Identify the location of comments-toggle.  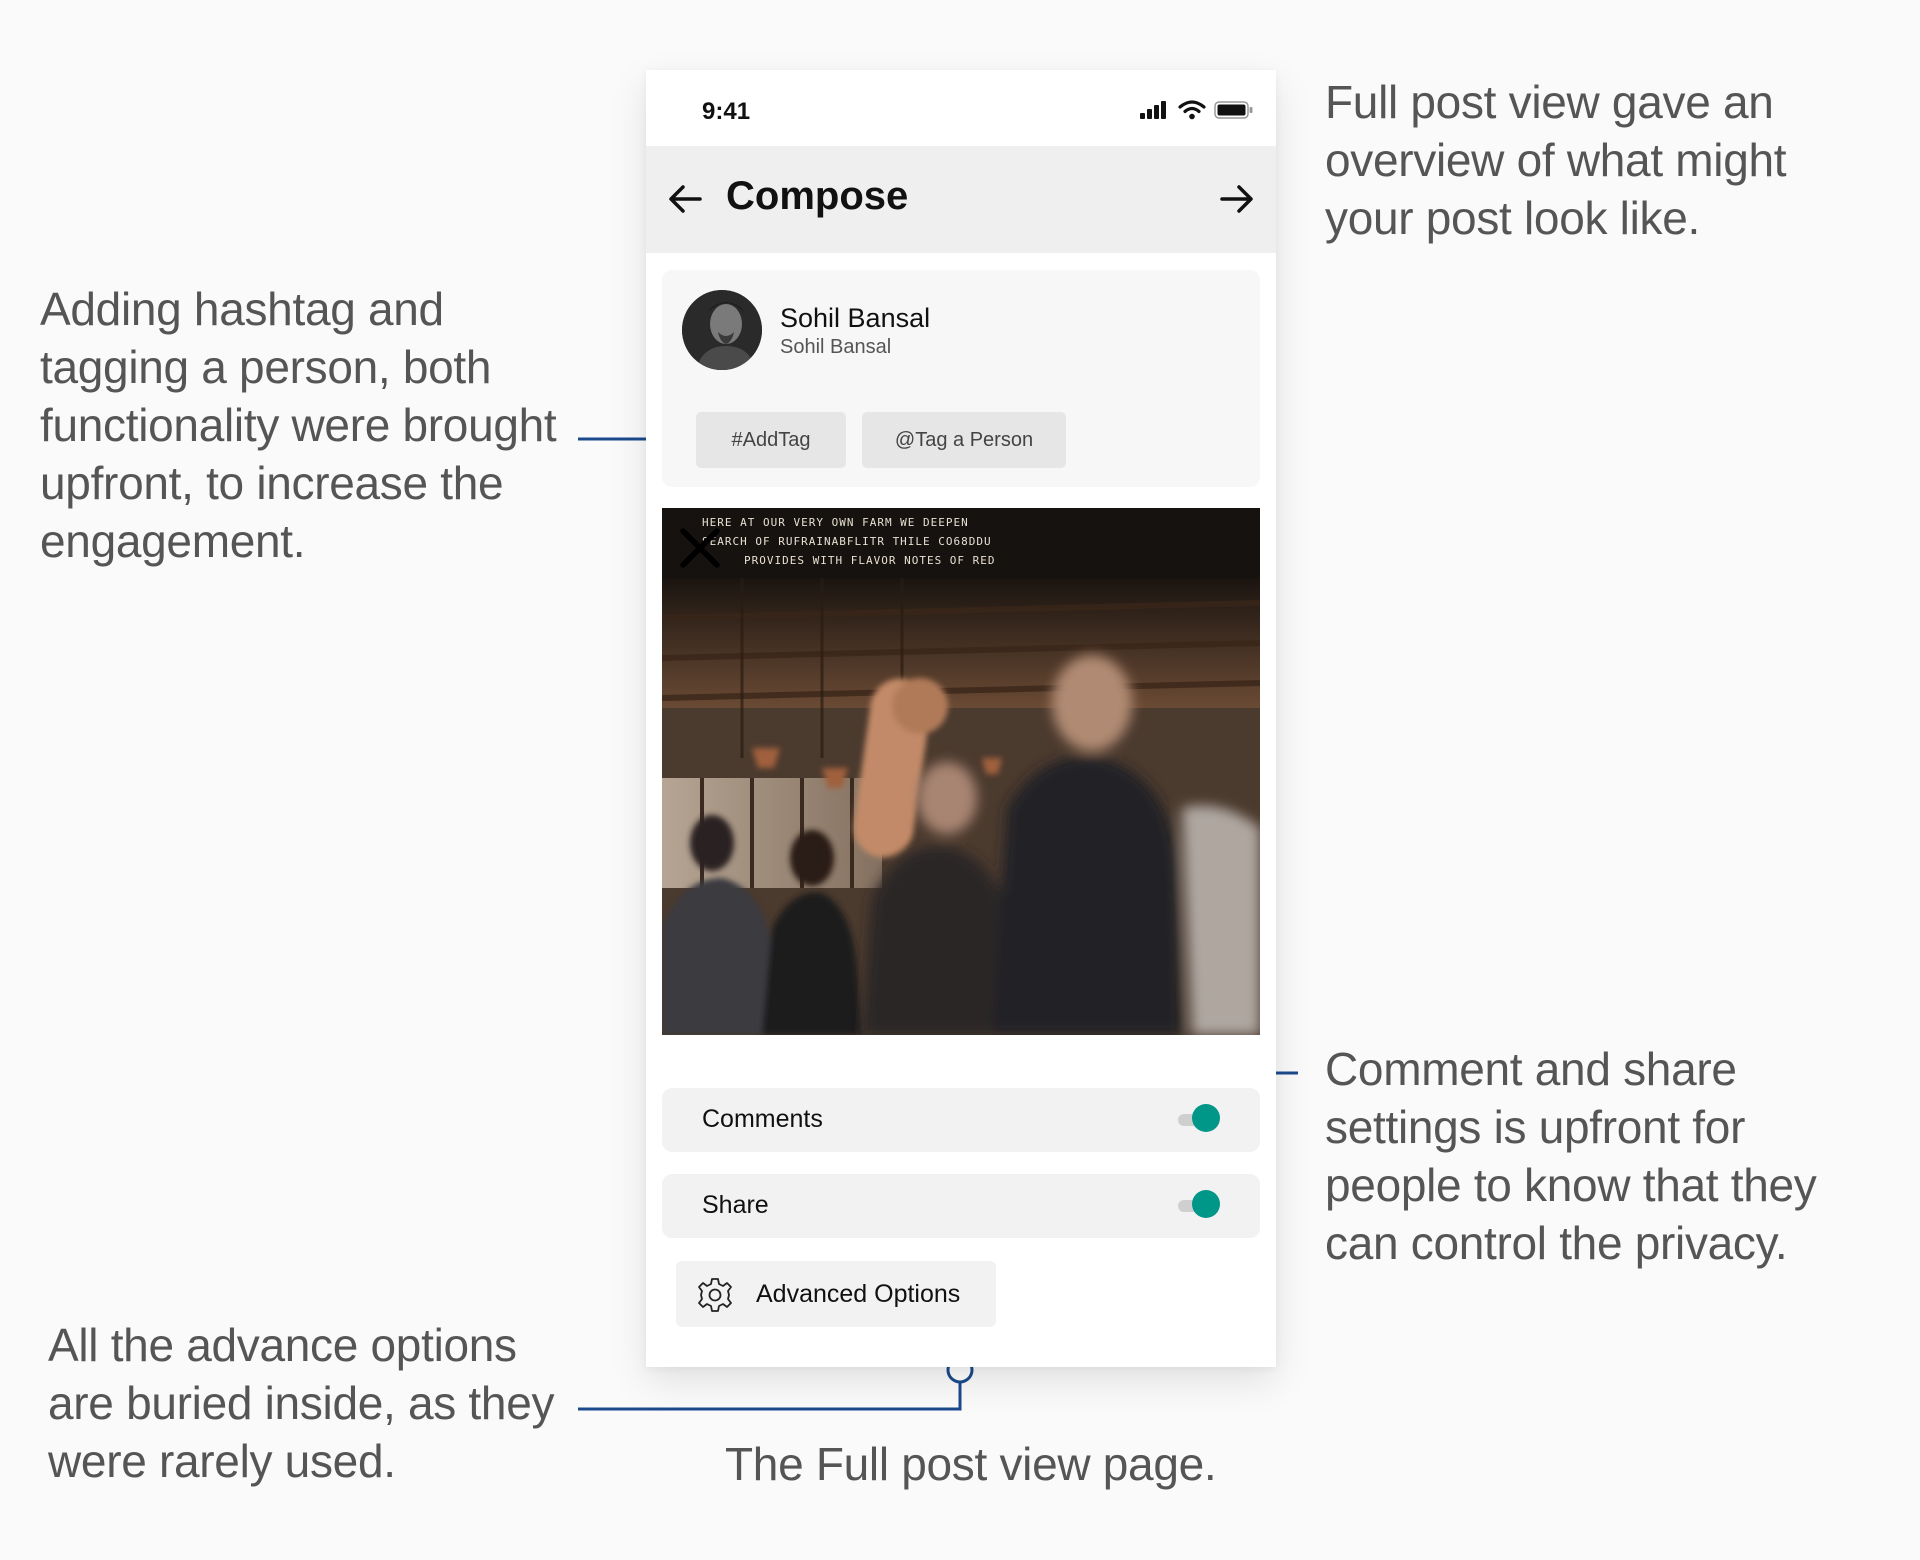
(1199, 1118).